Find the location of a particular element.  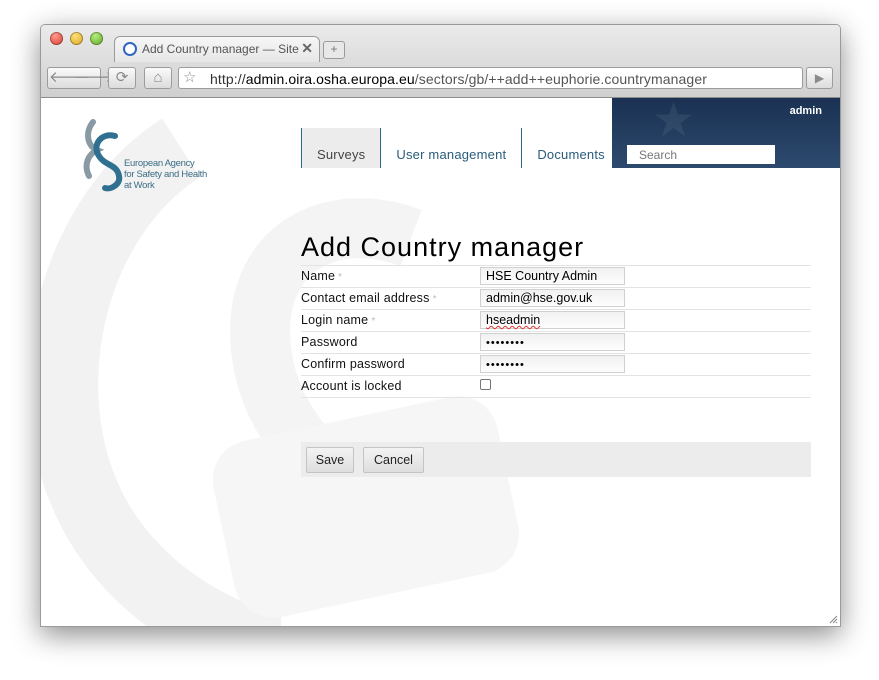

minimize-window-button is located at coordinates (76, 38).